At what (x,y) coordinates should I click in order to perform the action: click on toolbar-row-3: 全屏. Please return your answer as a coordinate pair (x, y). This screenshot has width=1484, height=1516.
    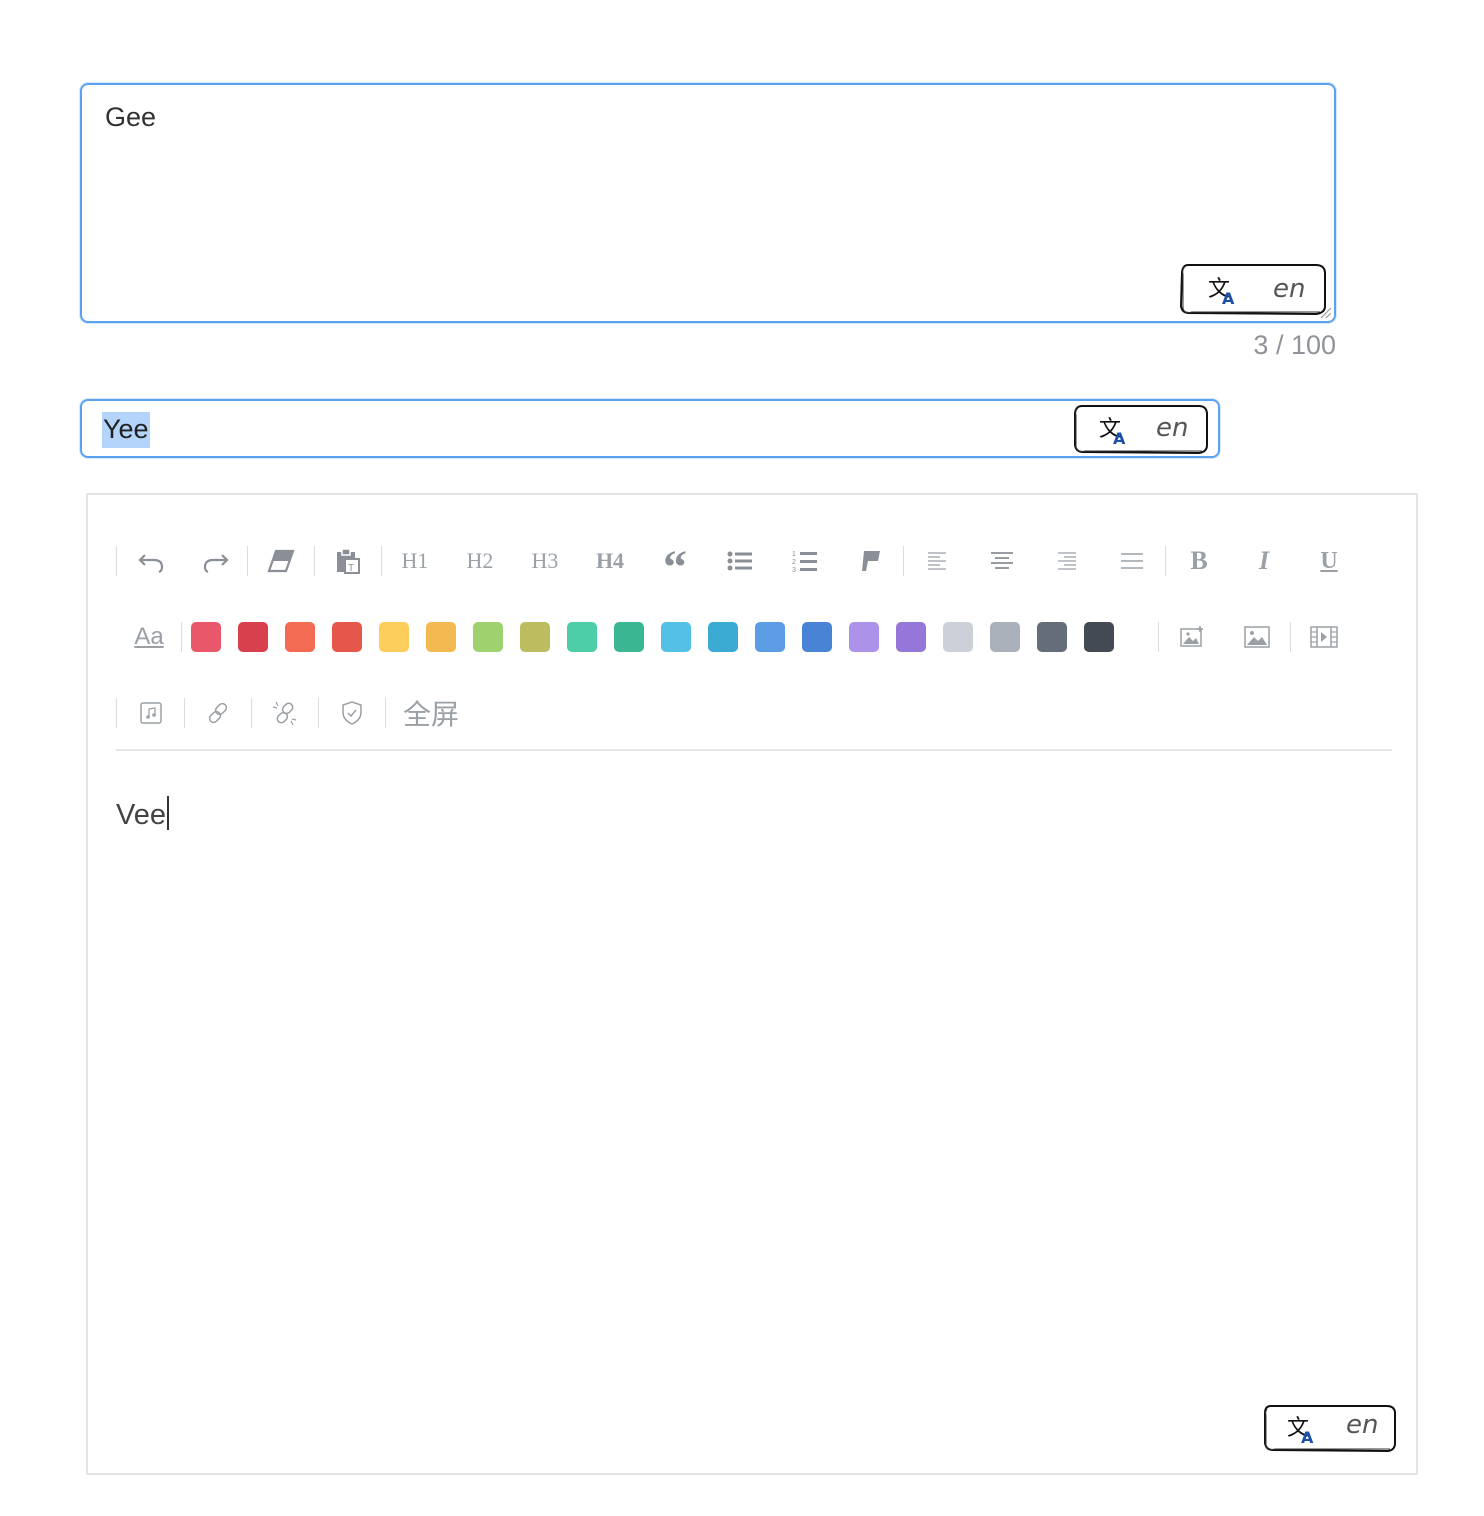
    Looking at the image, I should click on (752, 713).